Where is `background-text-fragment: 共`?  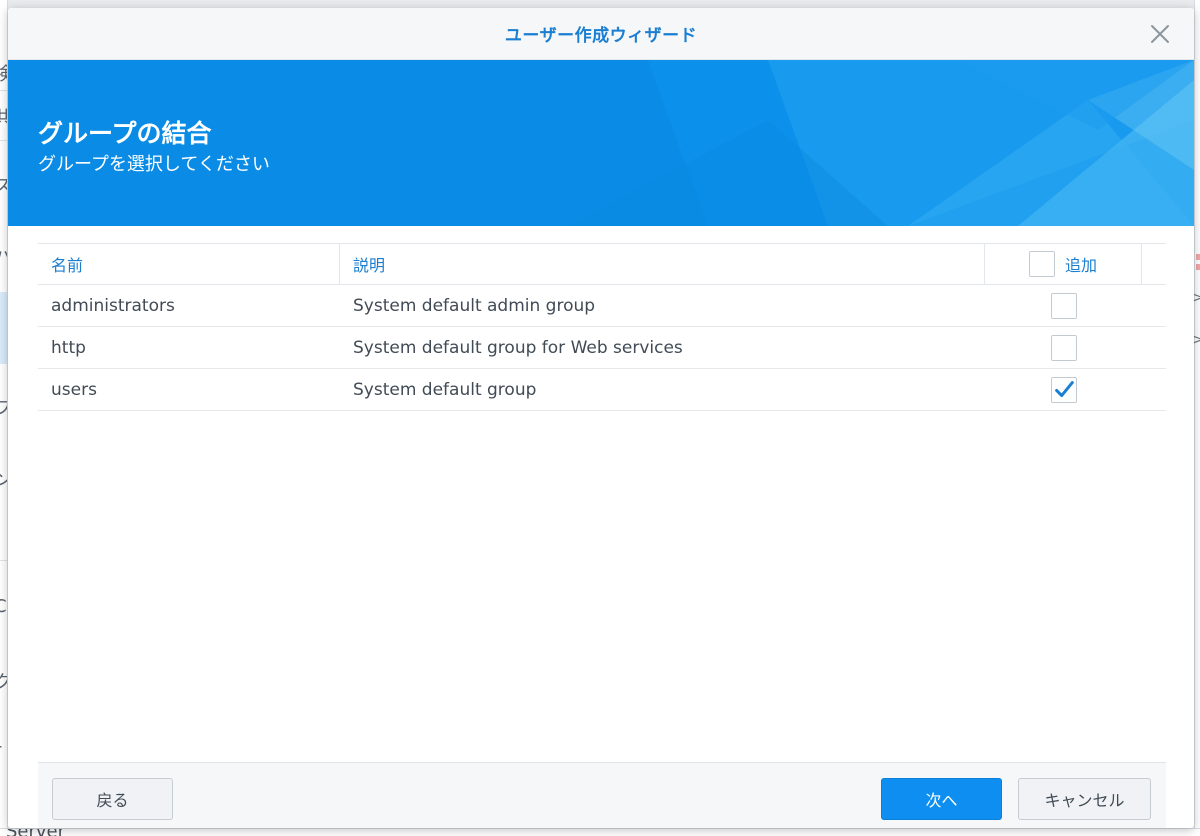 background-text-fragment: 共 is located at coordinates (3, 117).